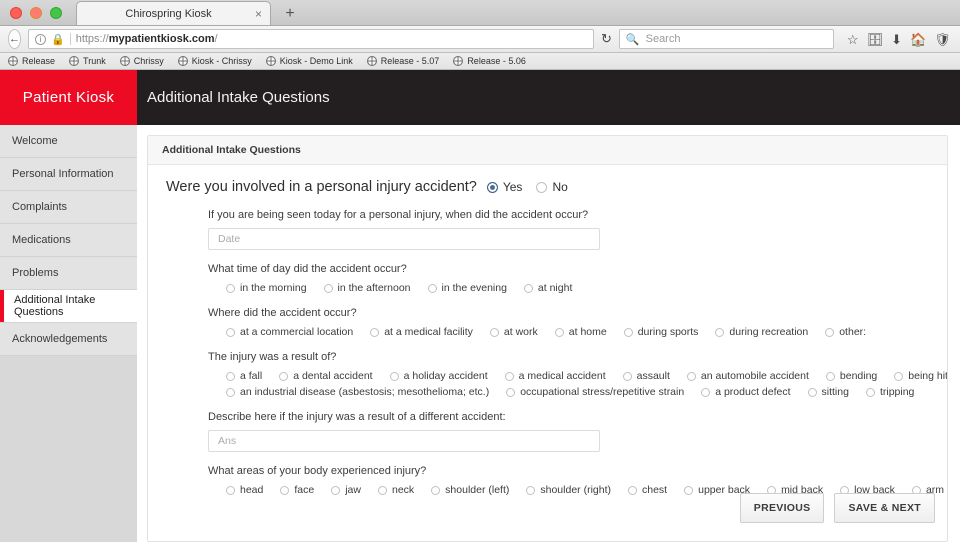 This screenshot has height=542, width=960. Describe the element at coordinates (884, 508) in the screenshot. I see `save-next-button: SAVE & NEXT` at that location.